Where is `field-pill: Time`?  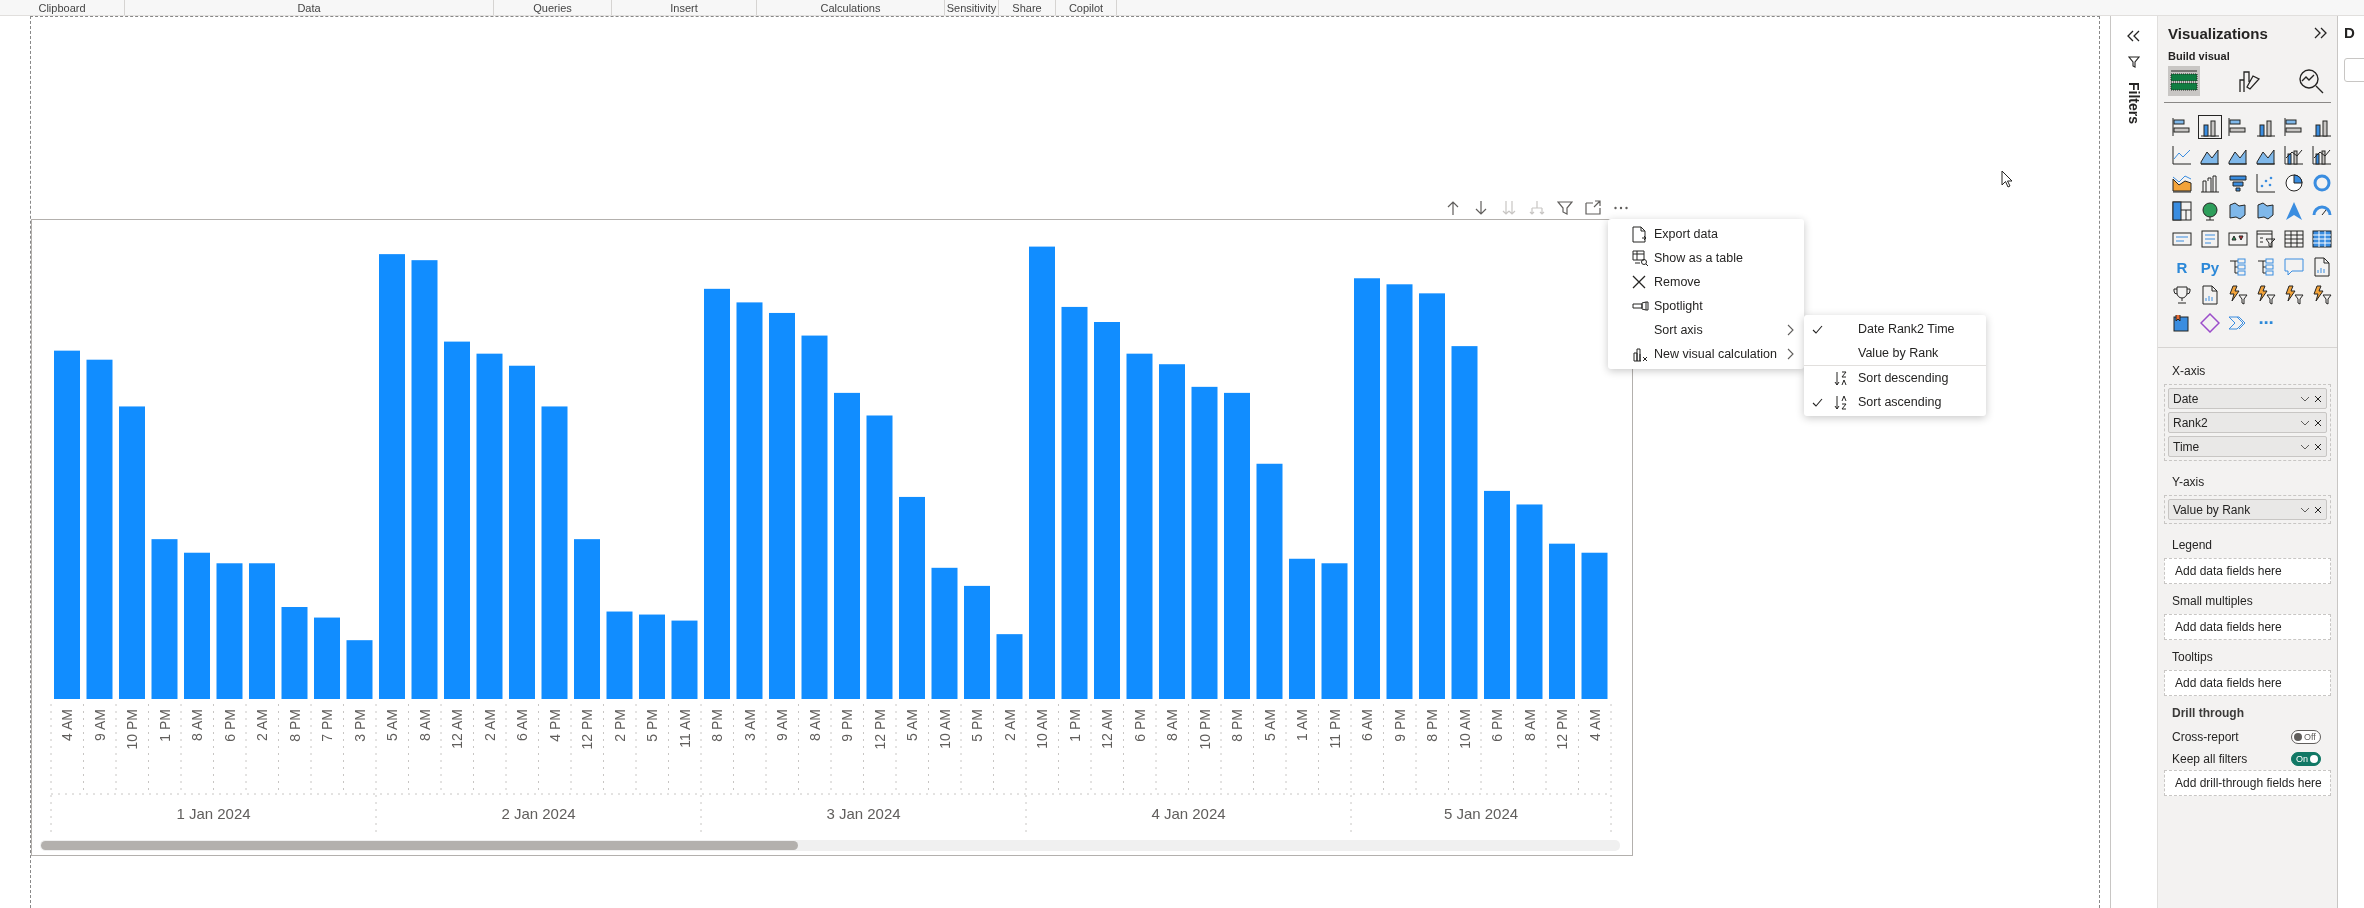 field-pill: Time is located at coordinates (2247, 446).